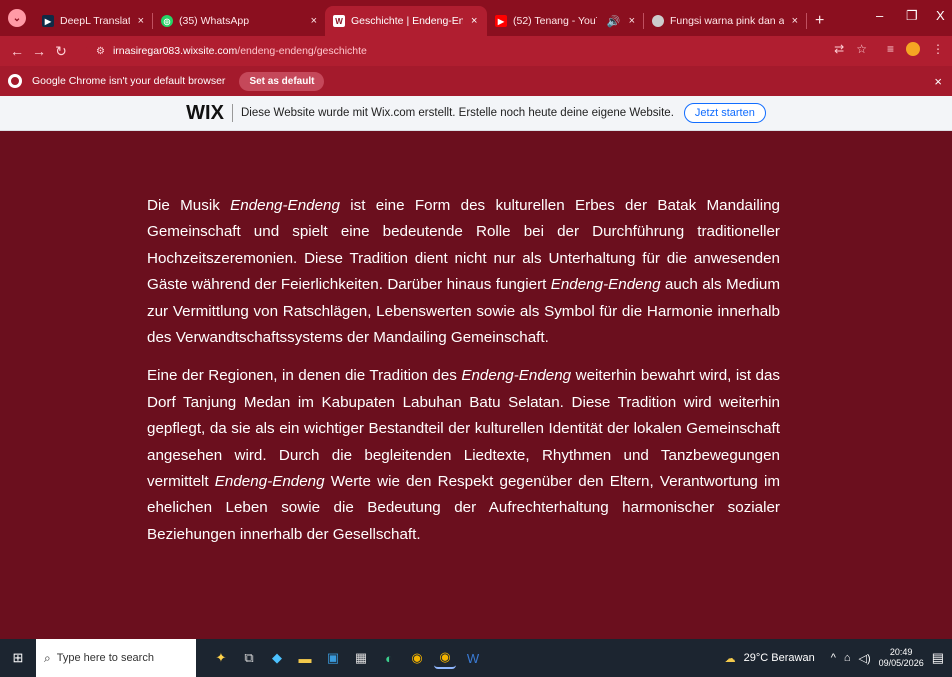 The image size is (952, 677). Describe the element at coordinates (129, 81) in the screenshot. I see `infobar-message: Google Chrome isn't your default browser` at that location.